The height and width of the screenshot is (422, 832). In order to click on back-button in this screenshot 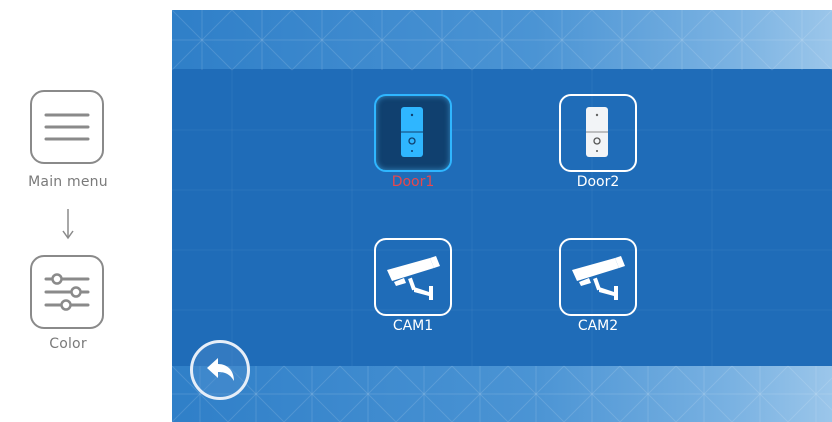, I will do `click(220, 370)`.